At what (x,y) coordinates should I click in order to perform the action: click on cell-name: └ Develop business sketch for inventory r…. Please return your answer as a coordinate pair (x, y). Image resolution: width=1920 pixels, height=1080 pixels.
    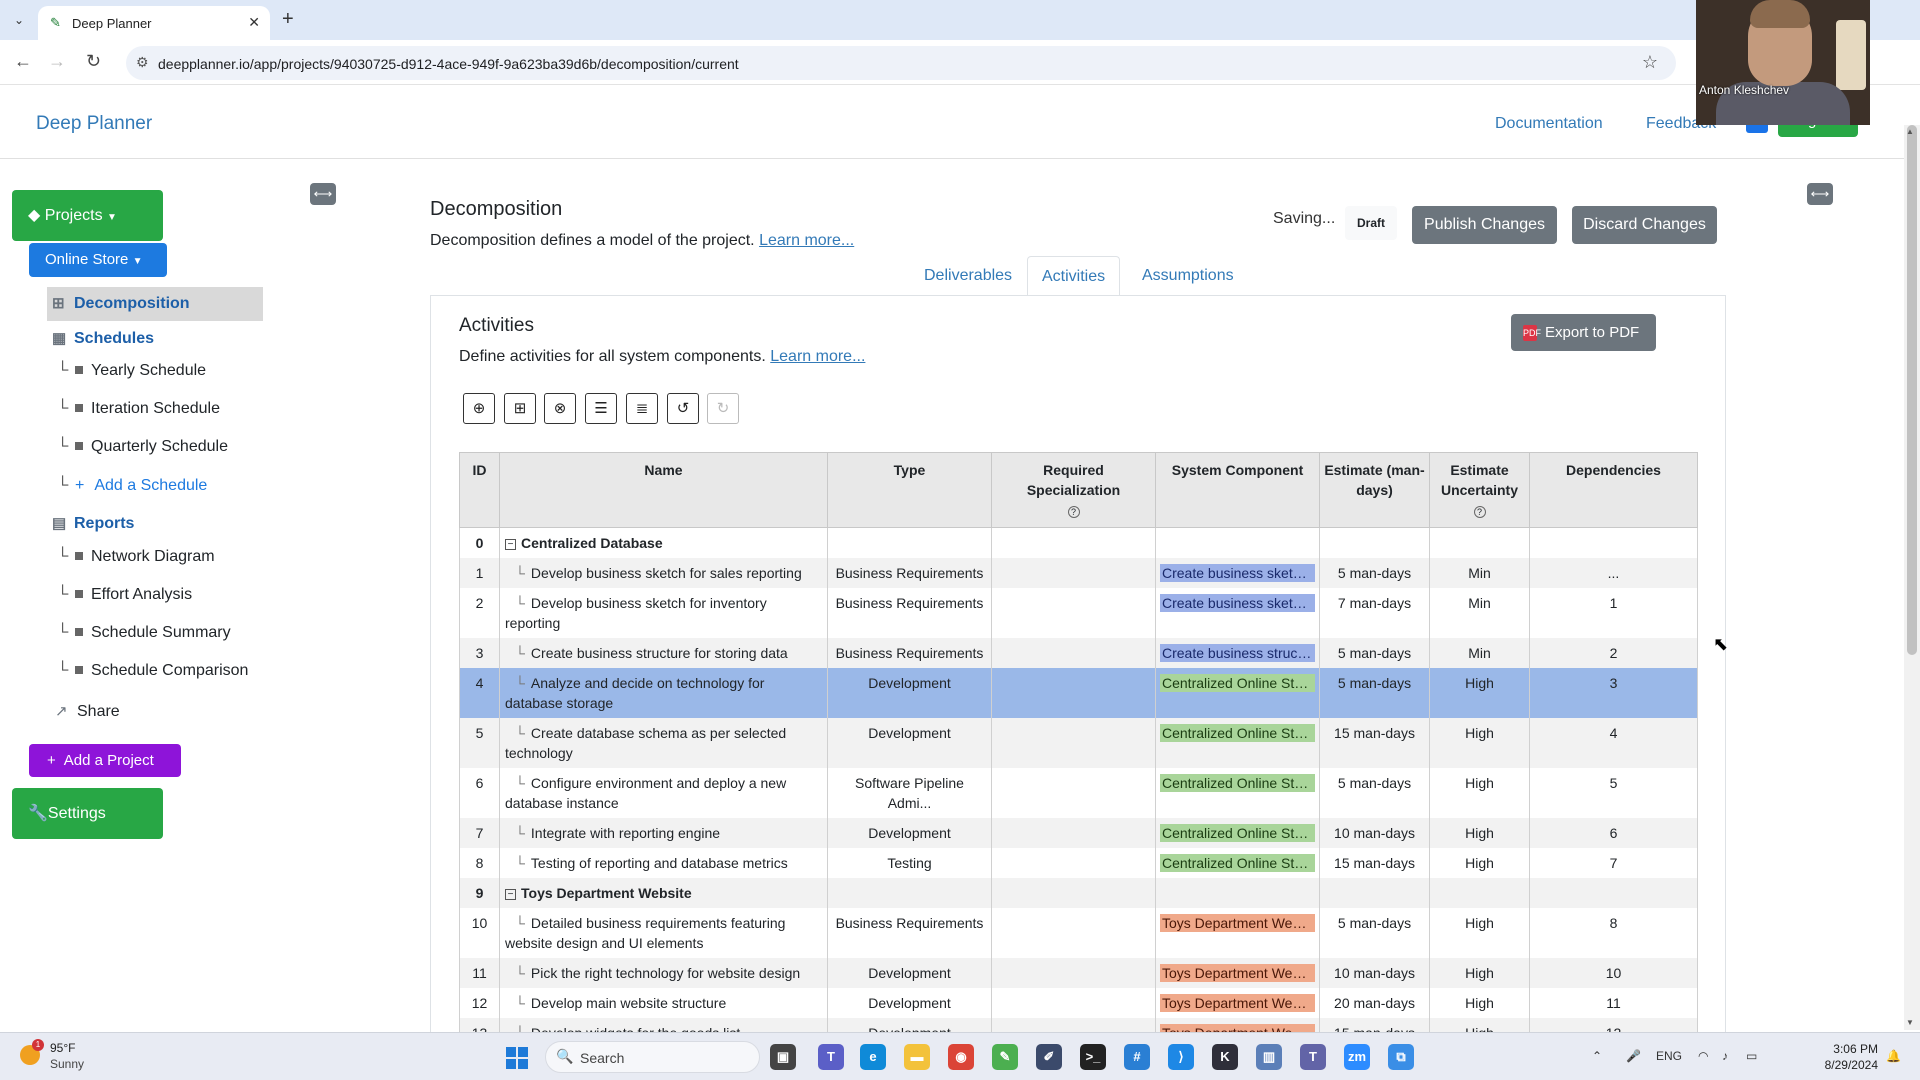
    Looking at the image, I should click on (663, 613).